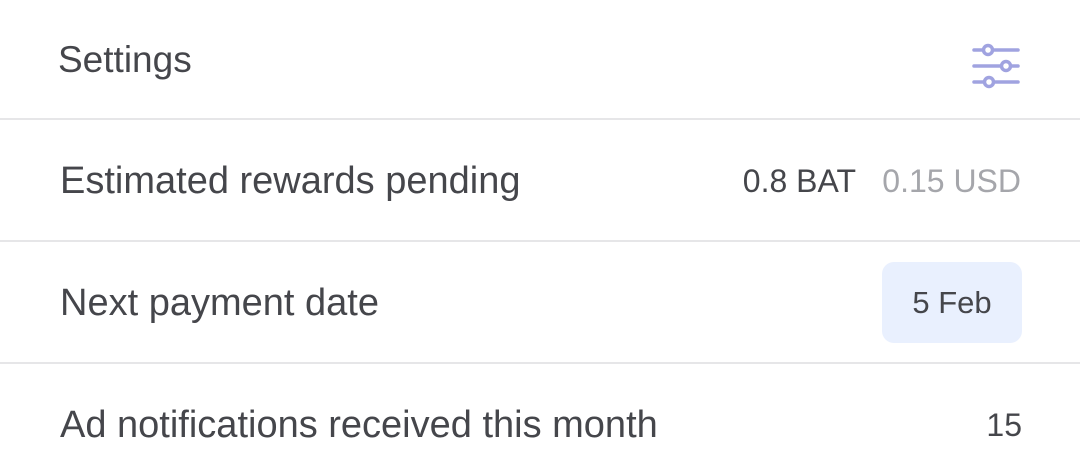  Describe the element at coordinates (1004, 425) in the screenshot. I see `ad-notifications-count: 15` at that location.